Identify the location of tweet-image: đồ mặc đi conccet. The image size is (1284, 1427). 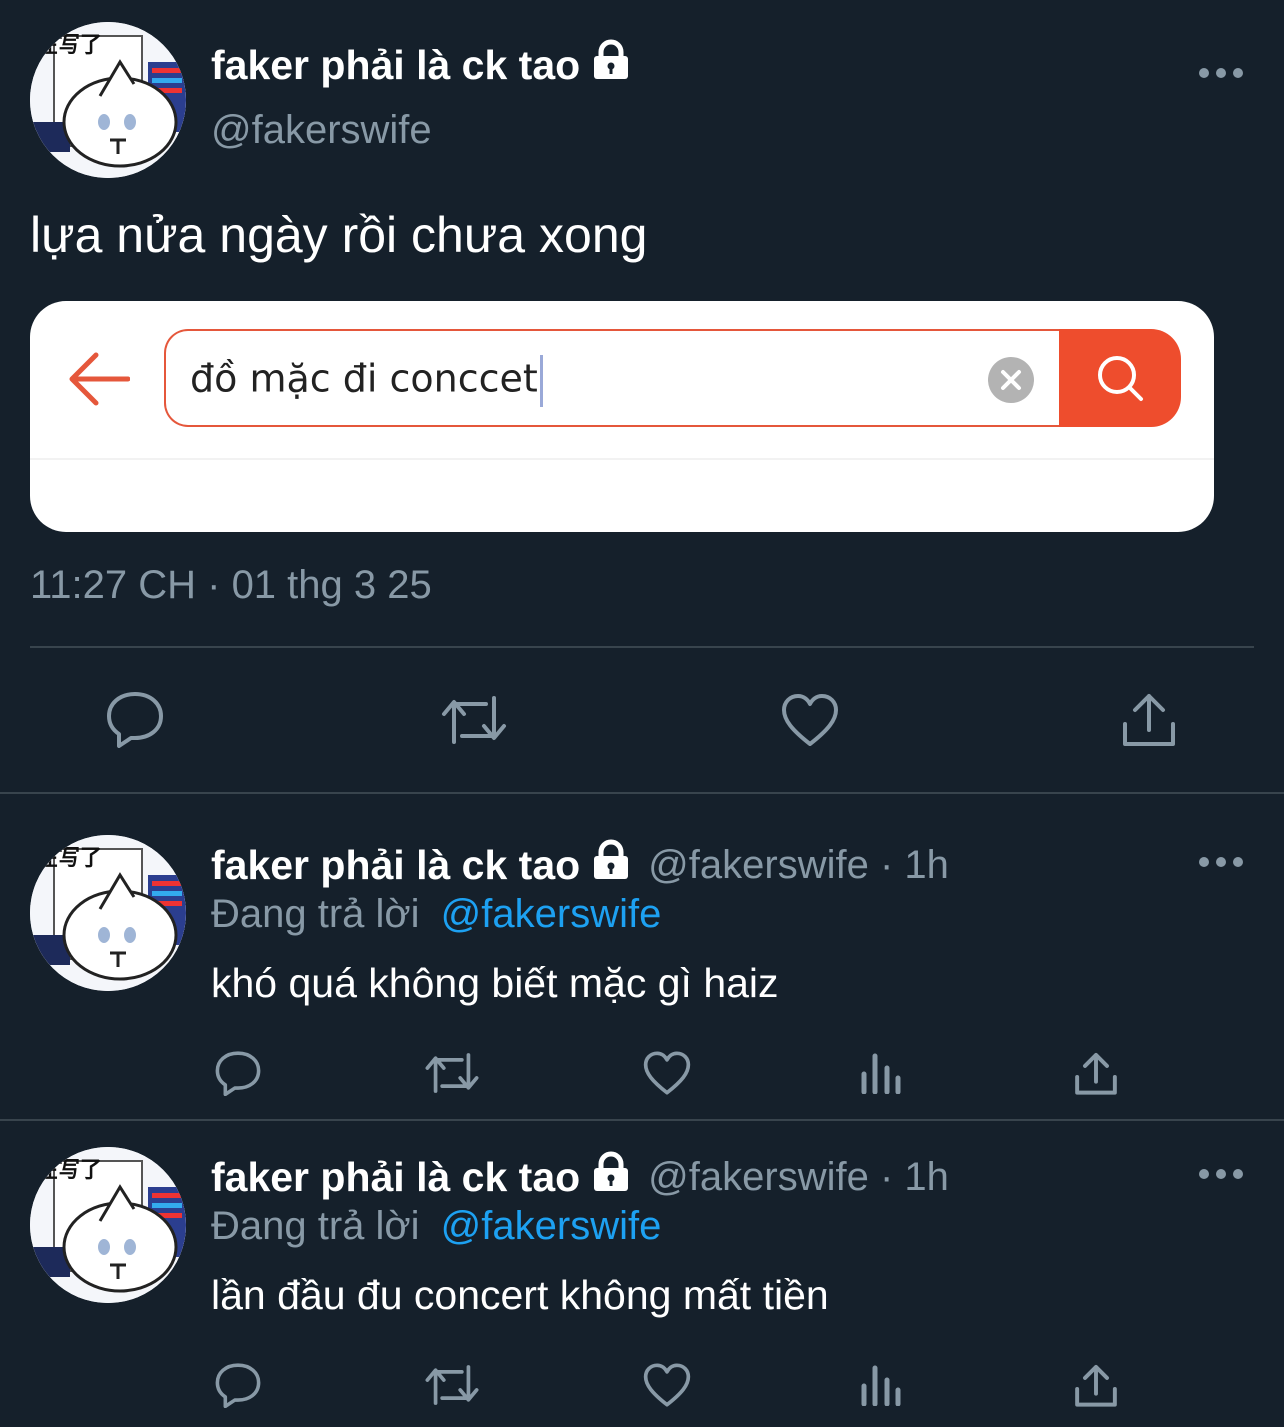
(622, 416).